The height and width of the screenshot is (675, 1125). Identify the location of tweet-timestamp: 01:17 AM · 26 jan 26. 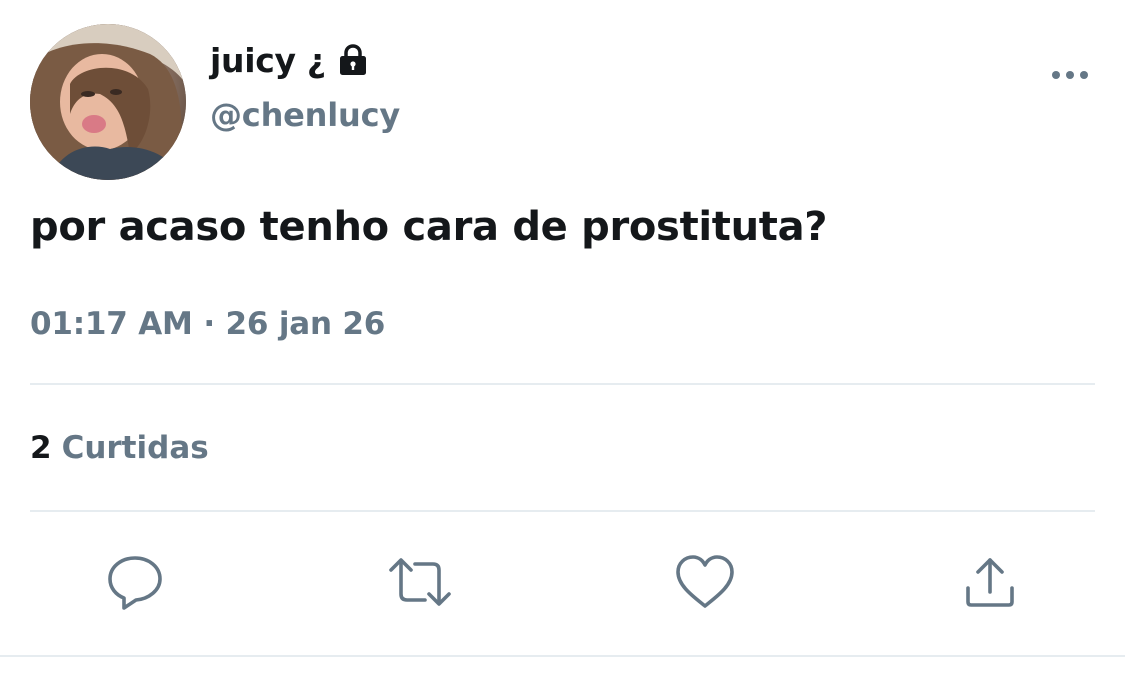
(207, 324).